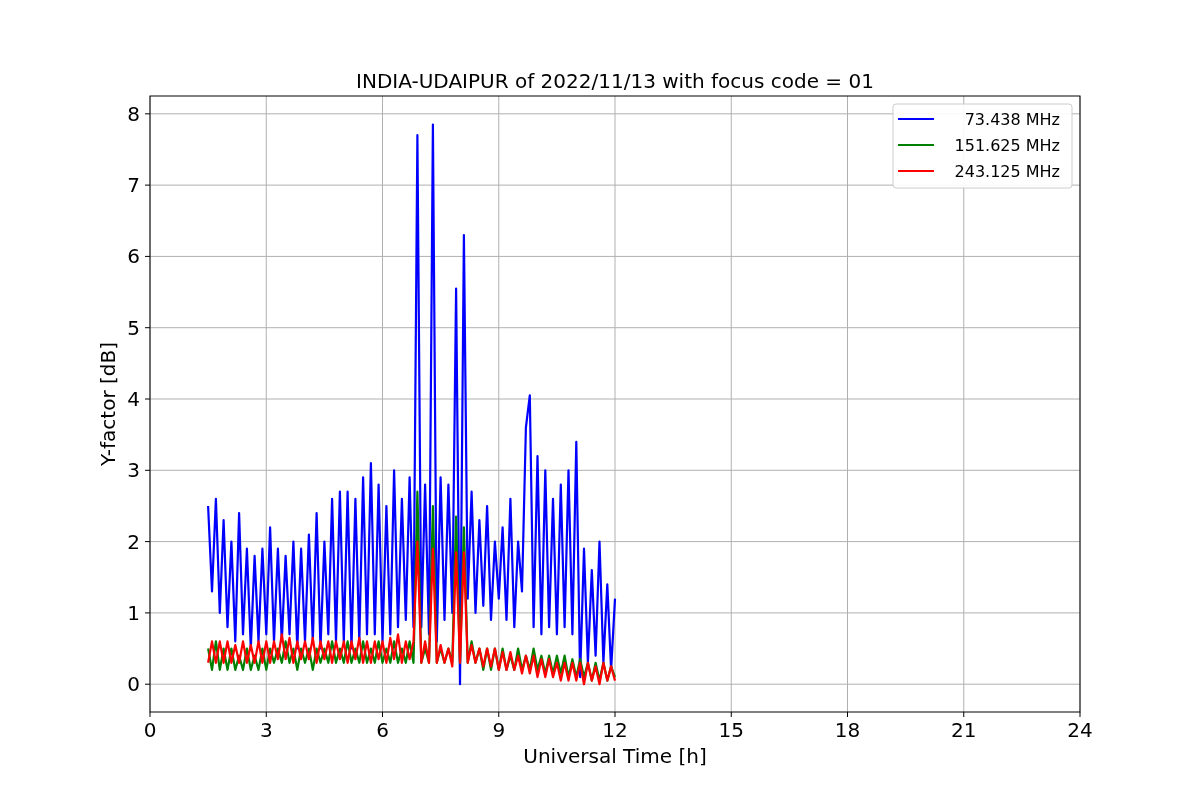 The width and height of the screenshot is (1200, 800). Describe the element at coordinates (1007, 145) in the screenshot. I see `legend-label: 151.625 MHz` at that location.